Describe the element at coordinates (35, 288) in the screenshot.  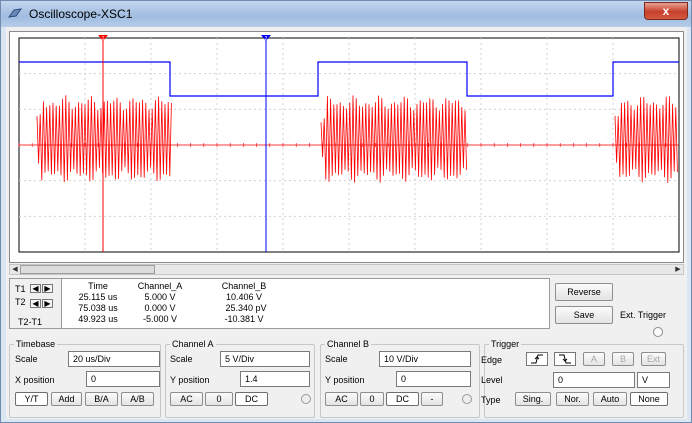
I see `t1-left-arrow-icon: ◀` at that location.